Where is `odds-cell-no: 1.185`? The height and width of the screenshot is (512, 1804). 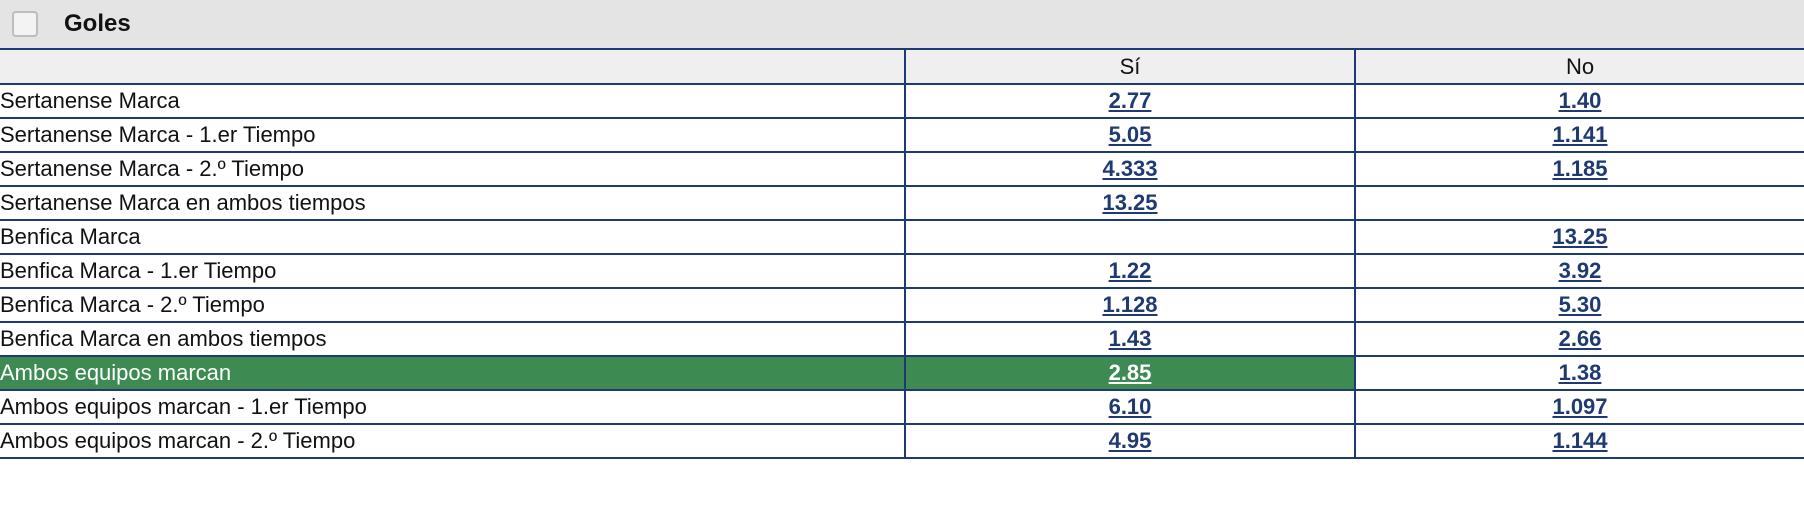 odds-cell-no: 1.185 is located at coordinates (1579, 169).